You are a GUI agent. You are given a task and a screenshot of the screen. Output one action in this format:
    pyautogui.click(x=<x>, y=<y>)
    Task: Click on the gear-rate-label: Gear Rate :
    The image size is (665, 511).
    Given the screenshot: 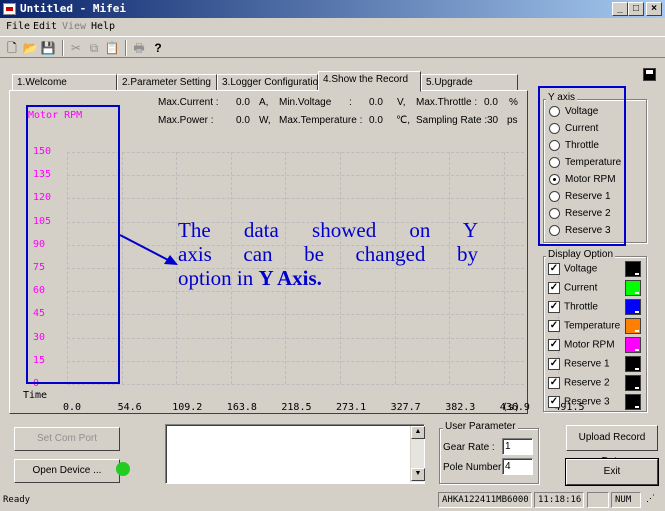 What is the action you would take?
    pyautogui.click(x=469, y=447)
    